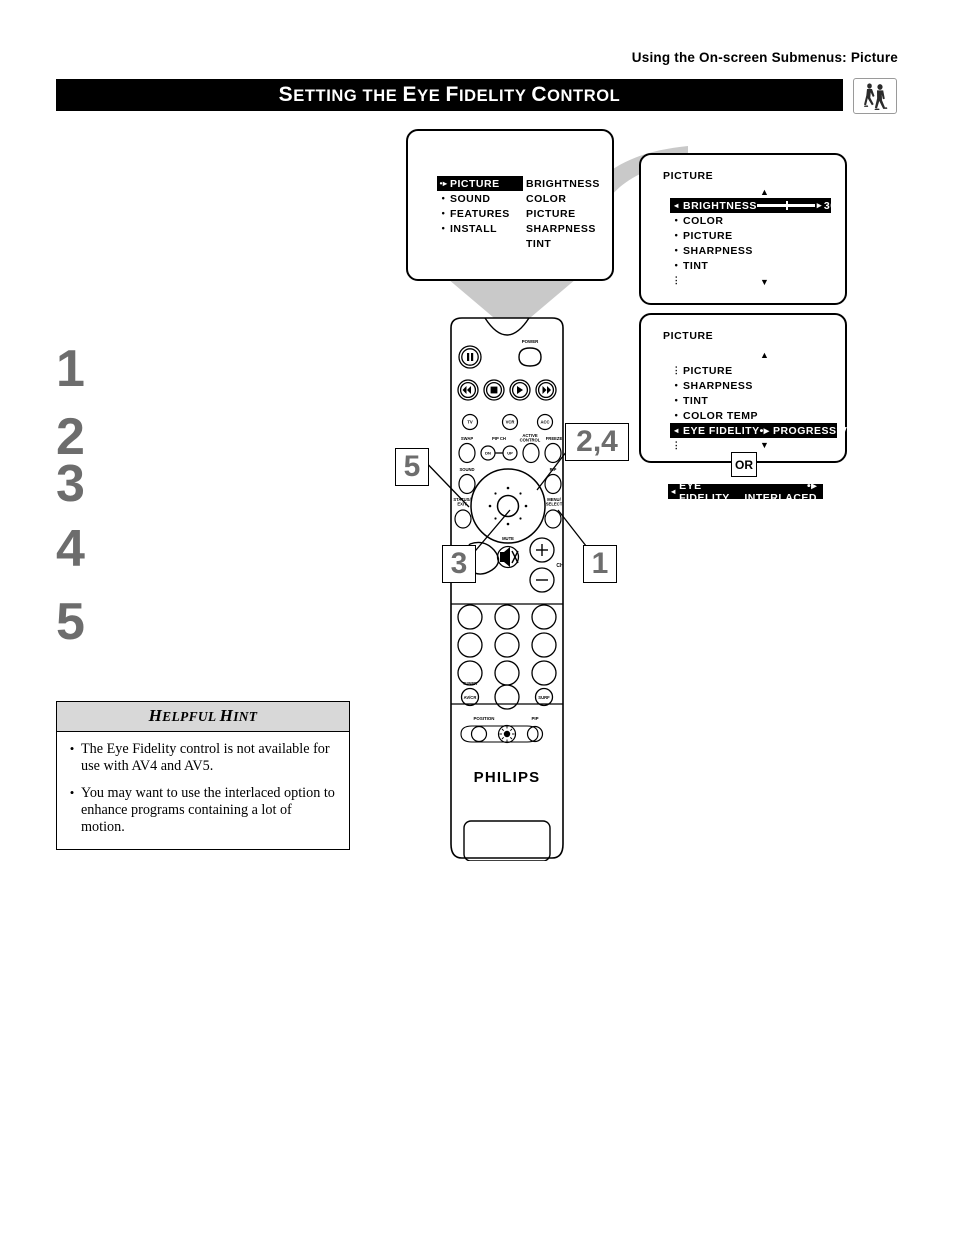 The height and width of the screenshot is (1235, 954). What do you see at coordinates (459, 564) in the screenshot?
I see `callout-3: 3` at bounding box center [459, 564].